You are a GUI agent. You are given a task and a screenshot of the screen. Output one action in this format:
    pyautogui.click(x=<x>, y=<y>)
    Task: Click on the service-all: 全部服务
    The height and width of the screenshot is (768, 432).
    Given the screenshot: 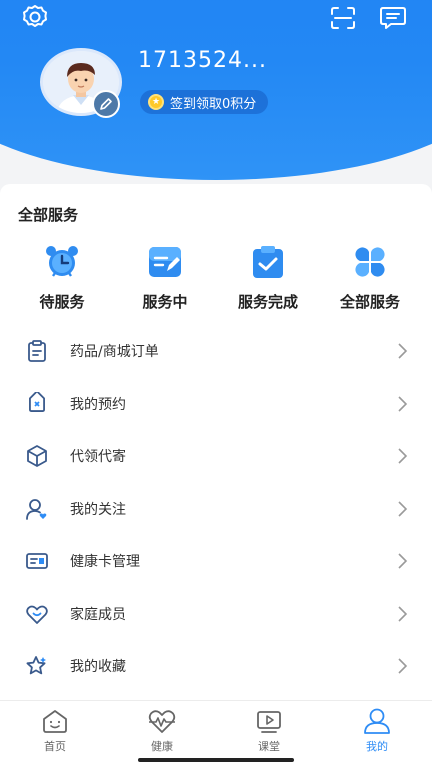 What is the action you would take?
    pyautogui.click(x=370, y=279)
    